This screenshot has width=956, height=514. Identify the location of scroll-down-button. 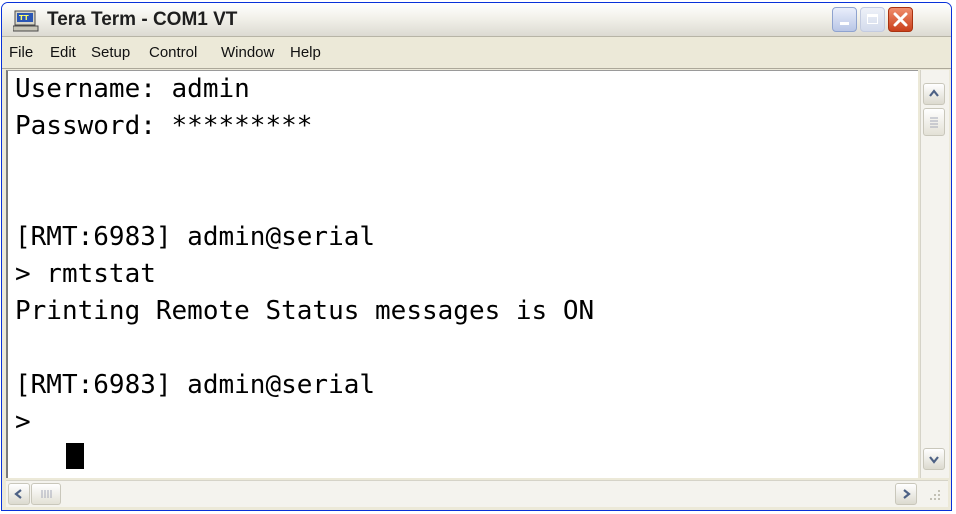
(934, 459).